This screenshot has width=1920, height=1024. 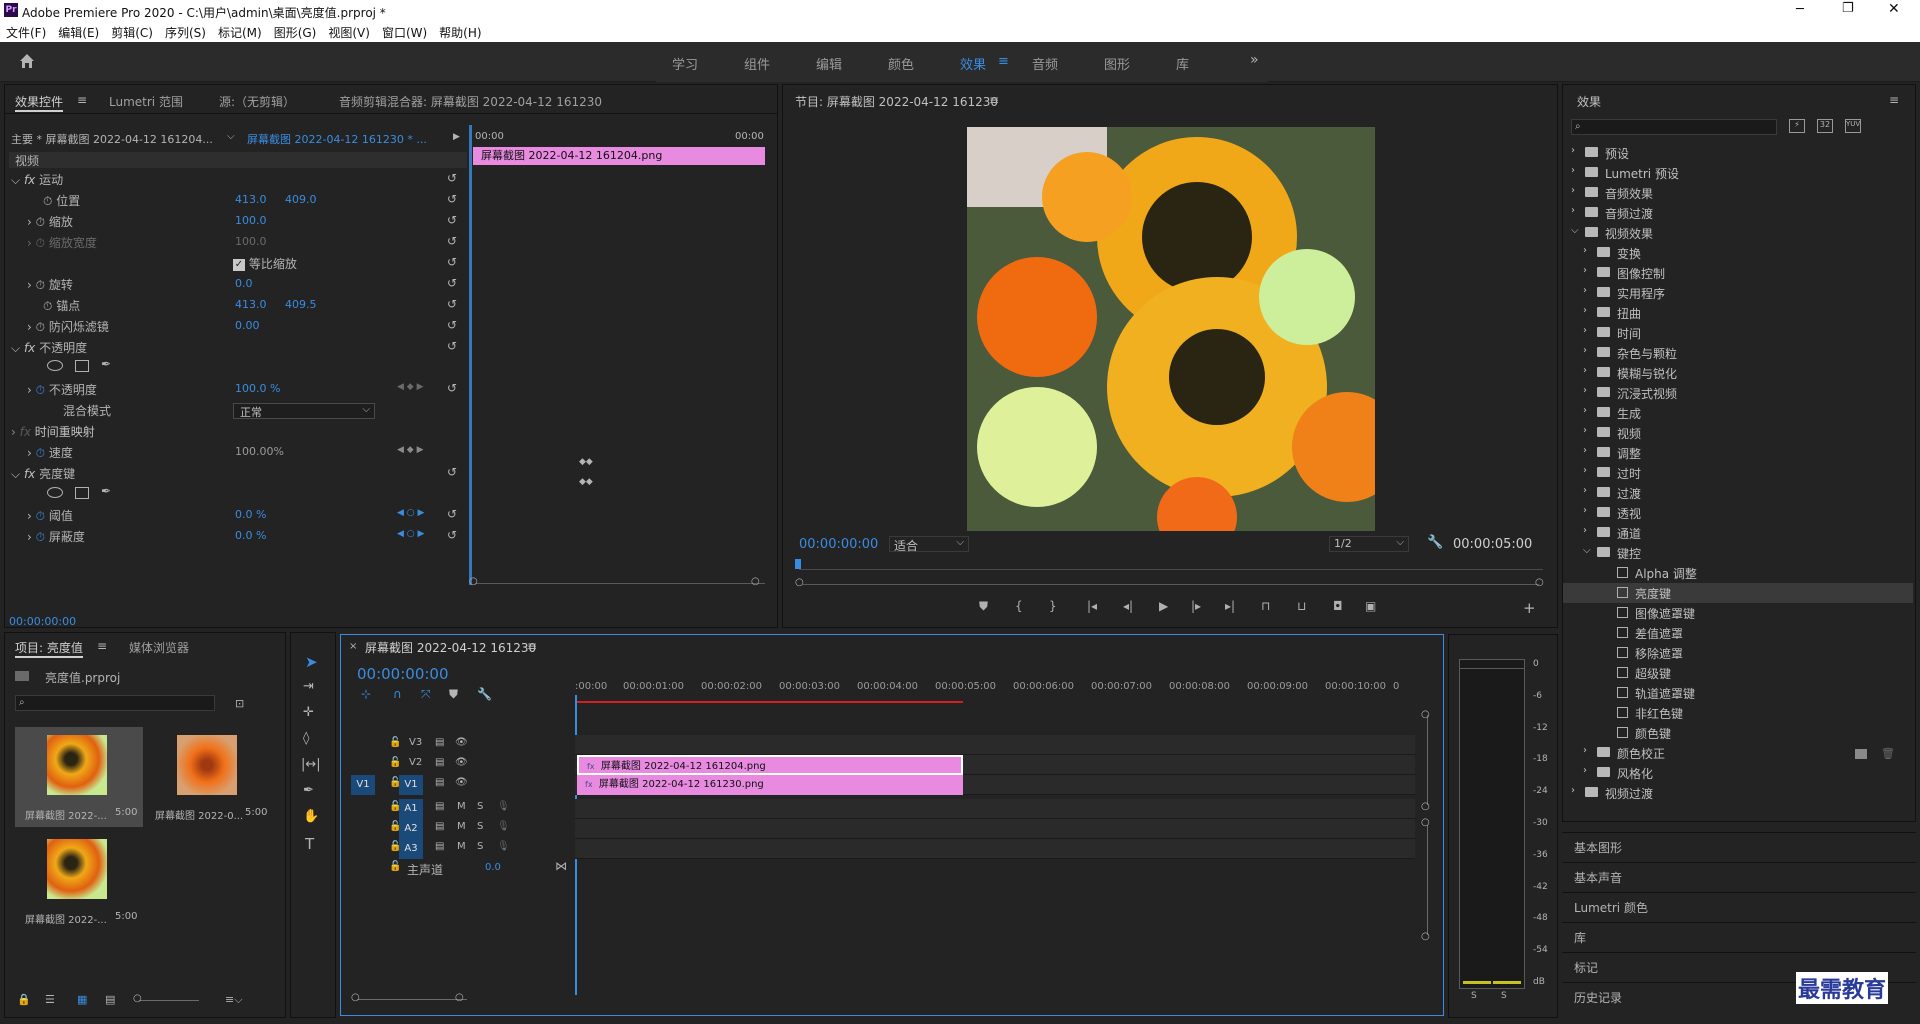 I want to click on effects-folder: › 生成, so click(x=1738, y=413).